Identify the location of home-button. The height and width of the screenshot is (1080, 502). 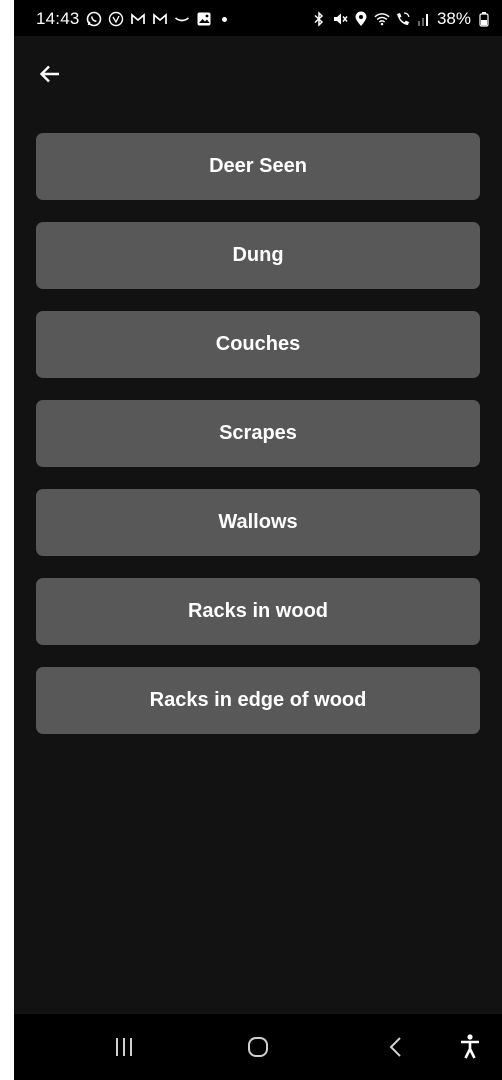
(258, 1047).